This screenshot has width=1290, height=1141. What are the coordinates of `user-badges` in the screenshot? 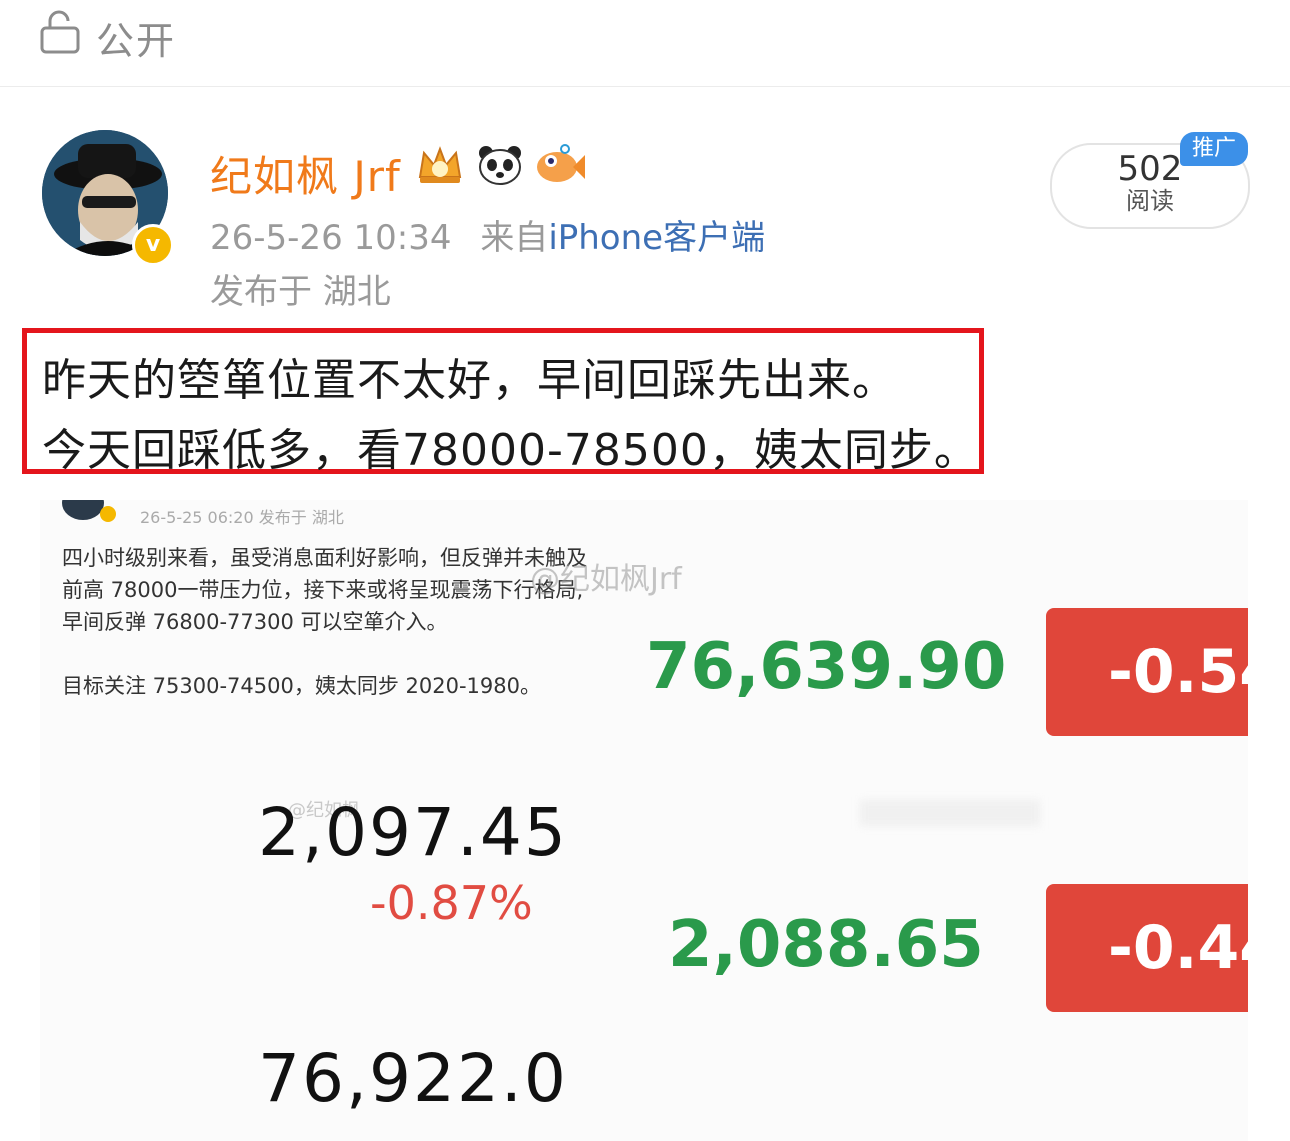 It's located at (500, 165).